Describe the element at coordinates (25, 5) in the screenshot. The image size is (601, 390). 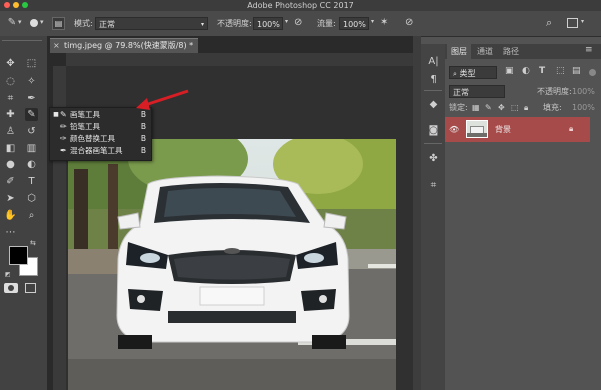
I see `maximize-window-button` at that location.